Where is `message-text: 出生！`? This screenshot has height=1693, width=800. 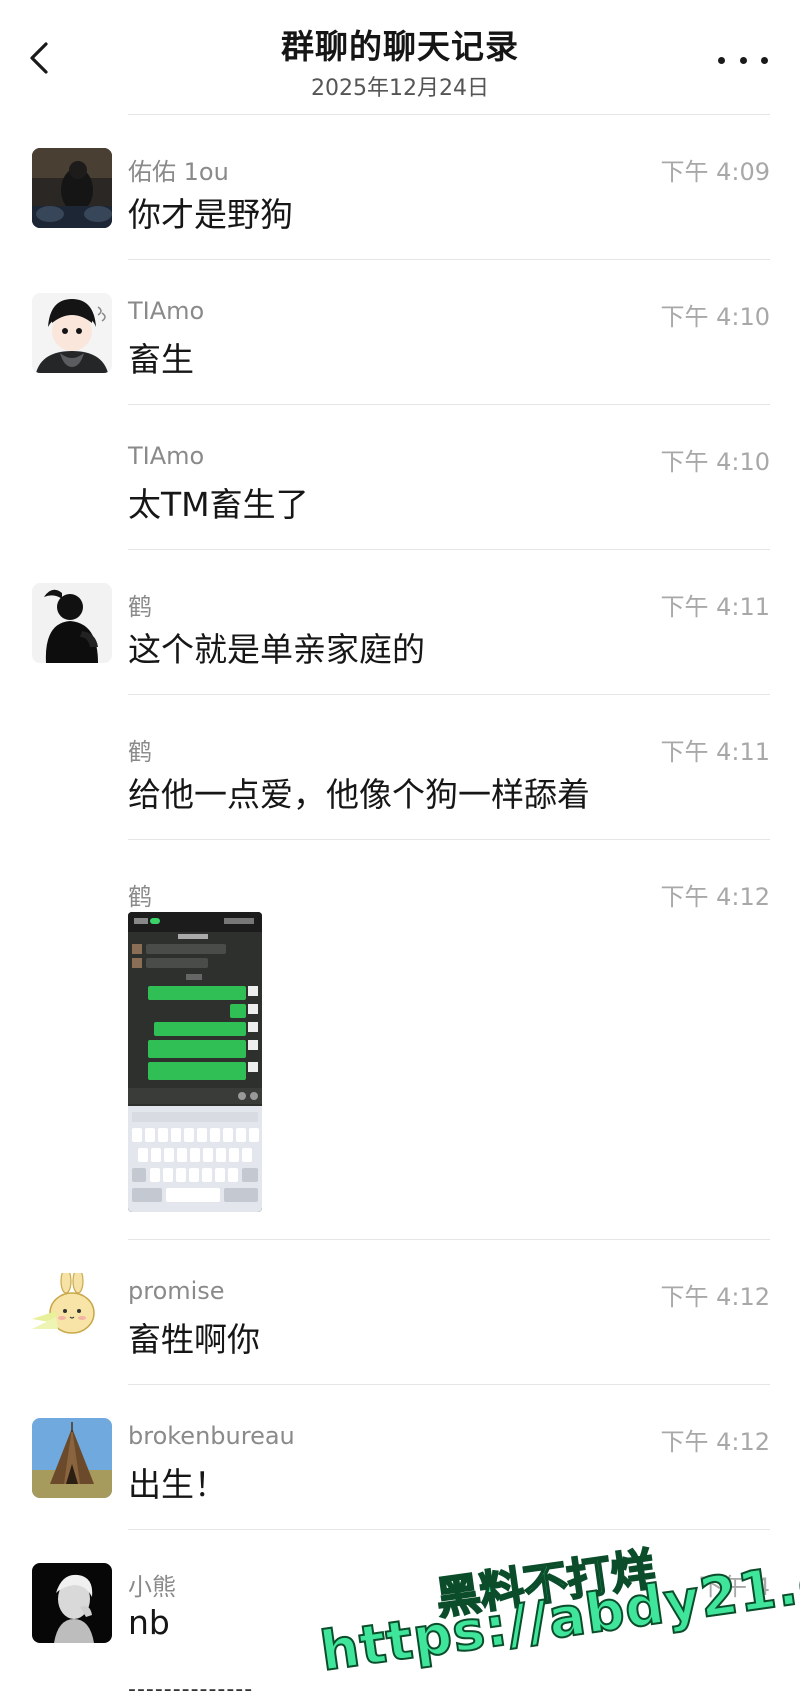 message-text: 出生！ is located at coordinates (177, 1484).